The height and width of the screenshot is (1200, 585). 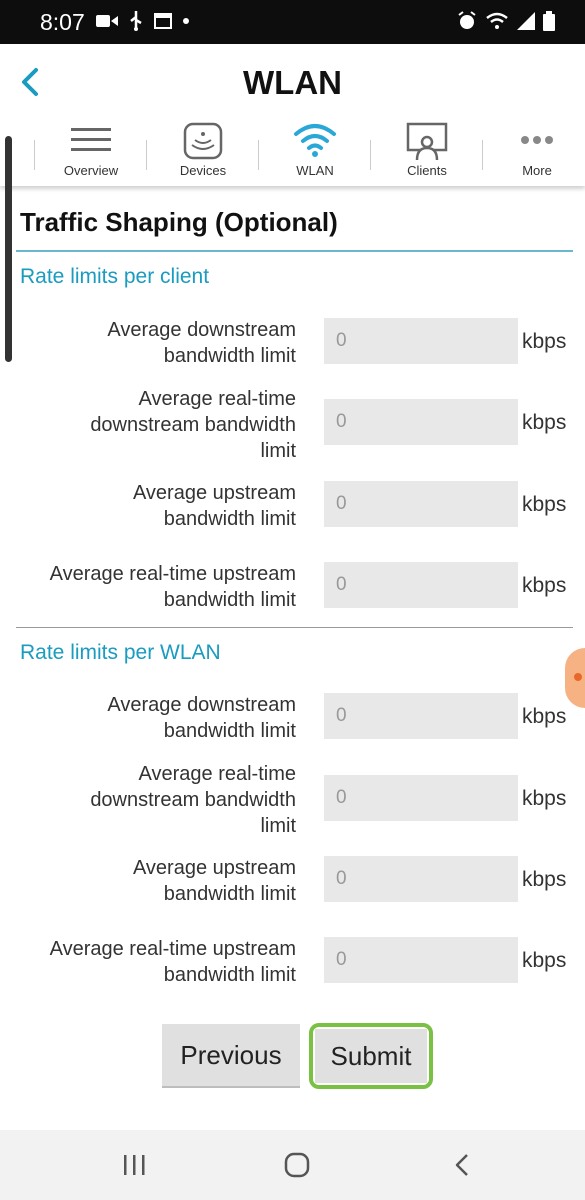 What do you see at coordinates (421, 716) in the screenshot?
I see `wlan-avg-downstream-input` at bounding box center [421, 716].